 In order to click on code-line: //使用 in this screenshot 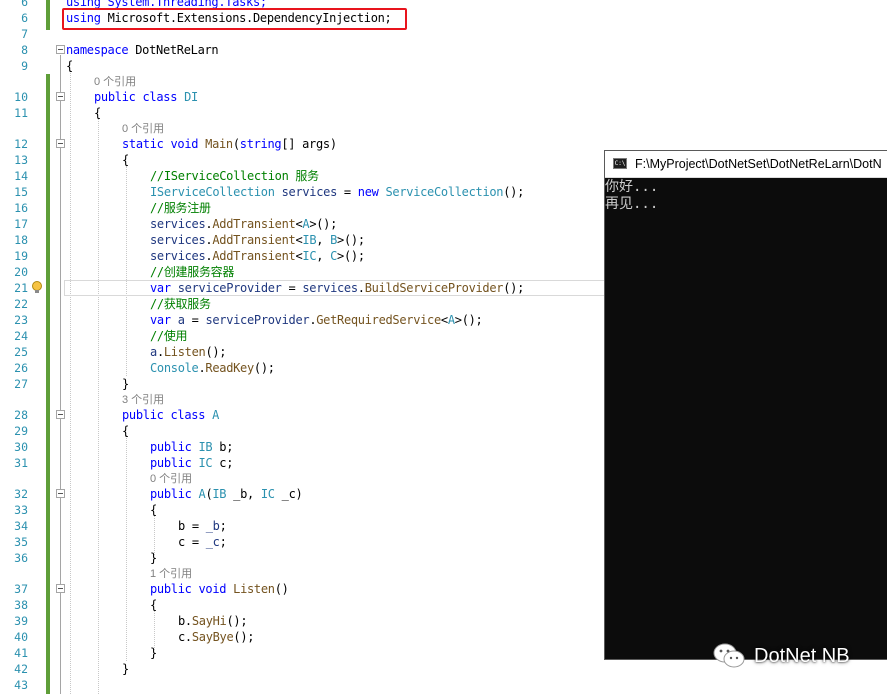, I will do `click(169, 336)`.